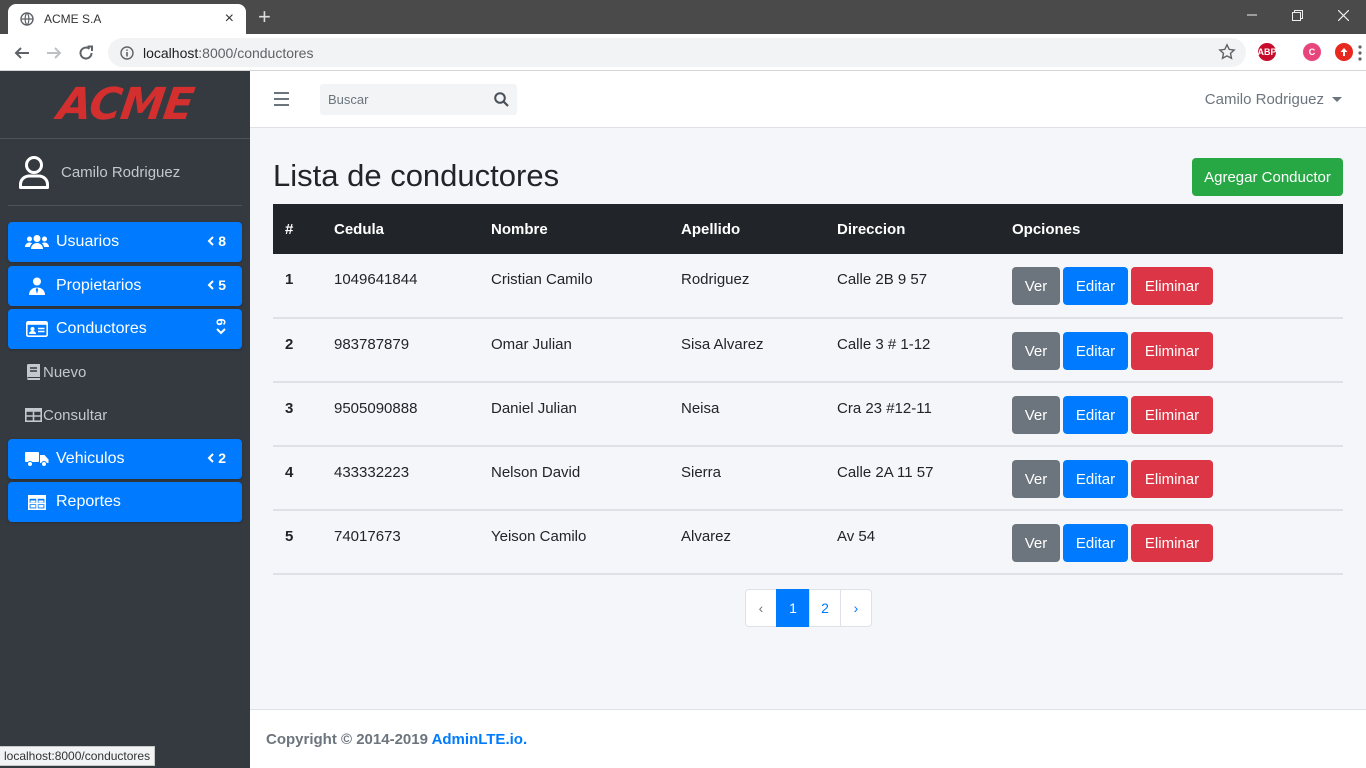  I want to click on pagination-prev: ‹, so click(761, 608).